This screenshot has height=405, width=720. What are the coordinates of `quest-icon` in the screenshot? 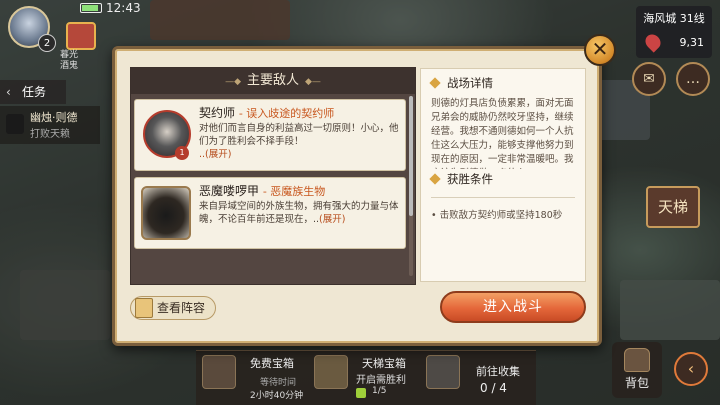 It's located at (15, 124).